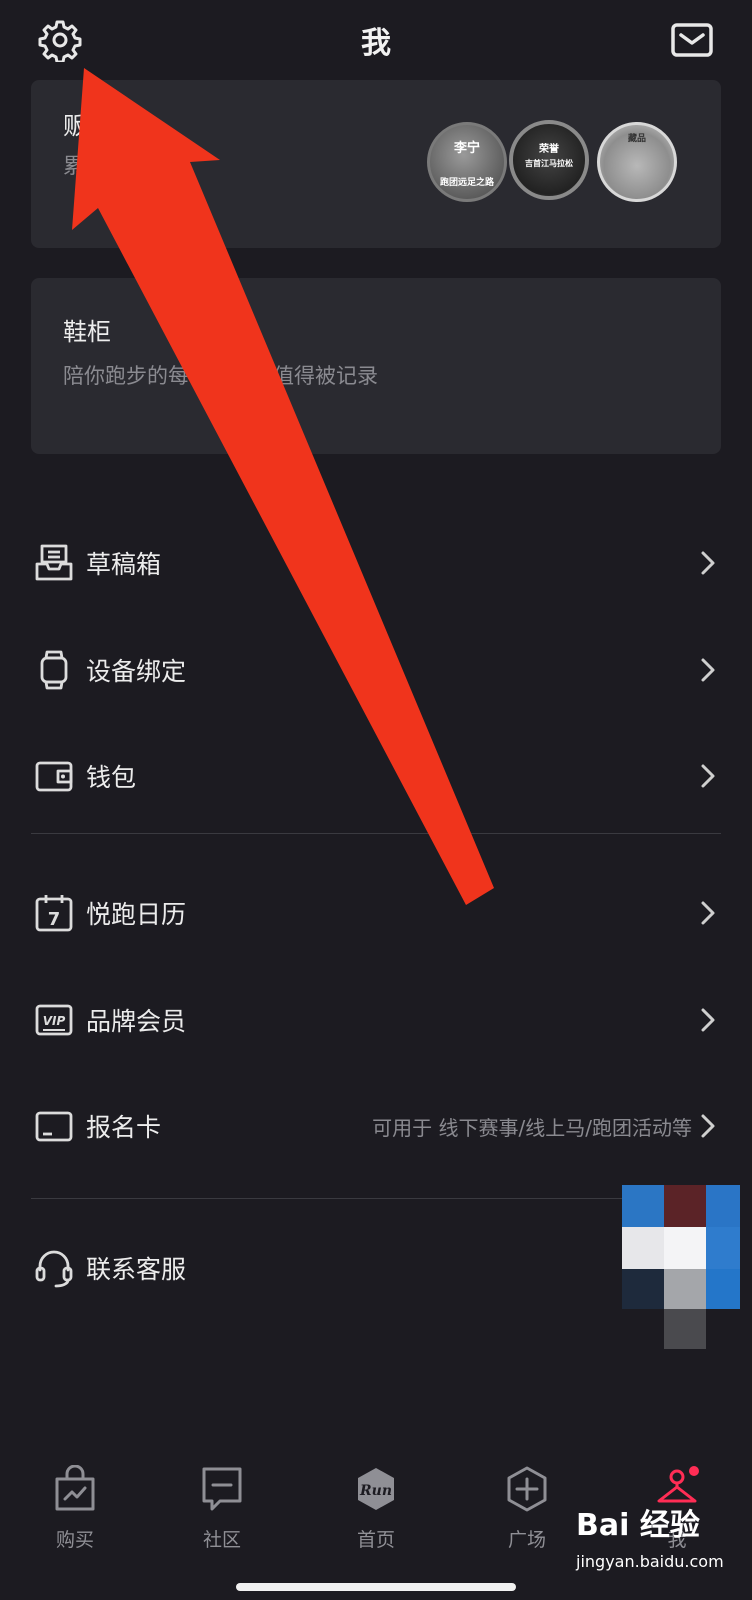 The image size is (752, 1600). What do you see at coordinates (376, 164) in the screenshot?
I see `assets-card: 贩 累 李宁 跑团远足之路 荣誉 吉首江马拉松 藏品` at bounding box center [376, 164].